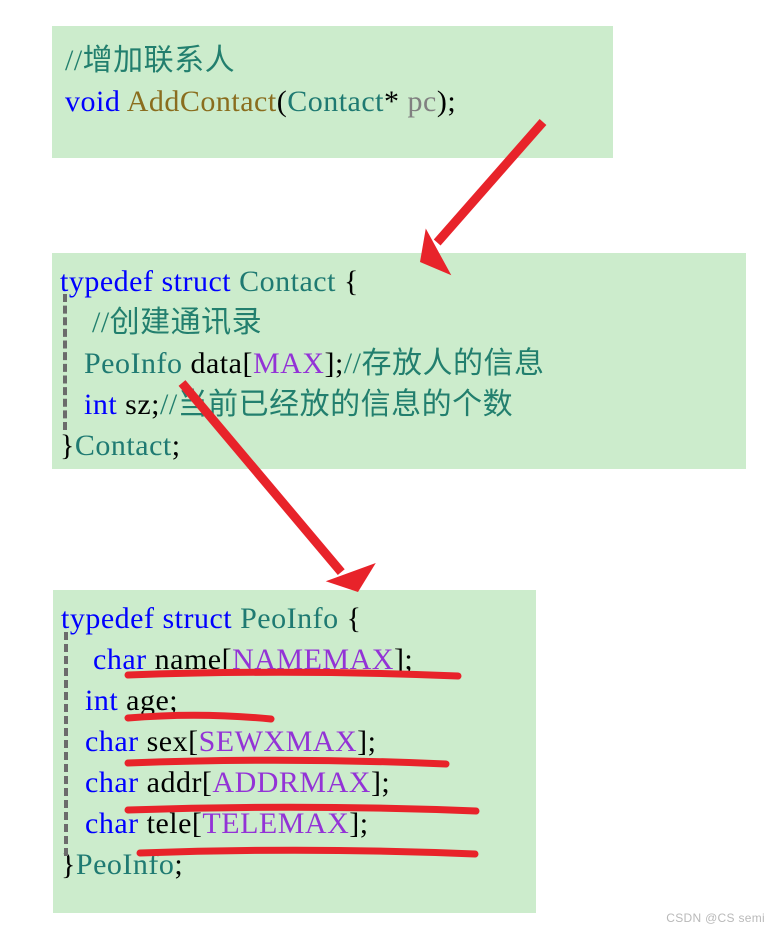 Image resolution: width=773 pixels, height=933 pixels. I want to click on code-line: int age;, so click(298, 700).